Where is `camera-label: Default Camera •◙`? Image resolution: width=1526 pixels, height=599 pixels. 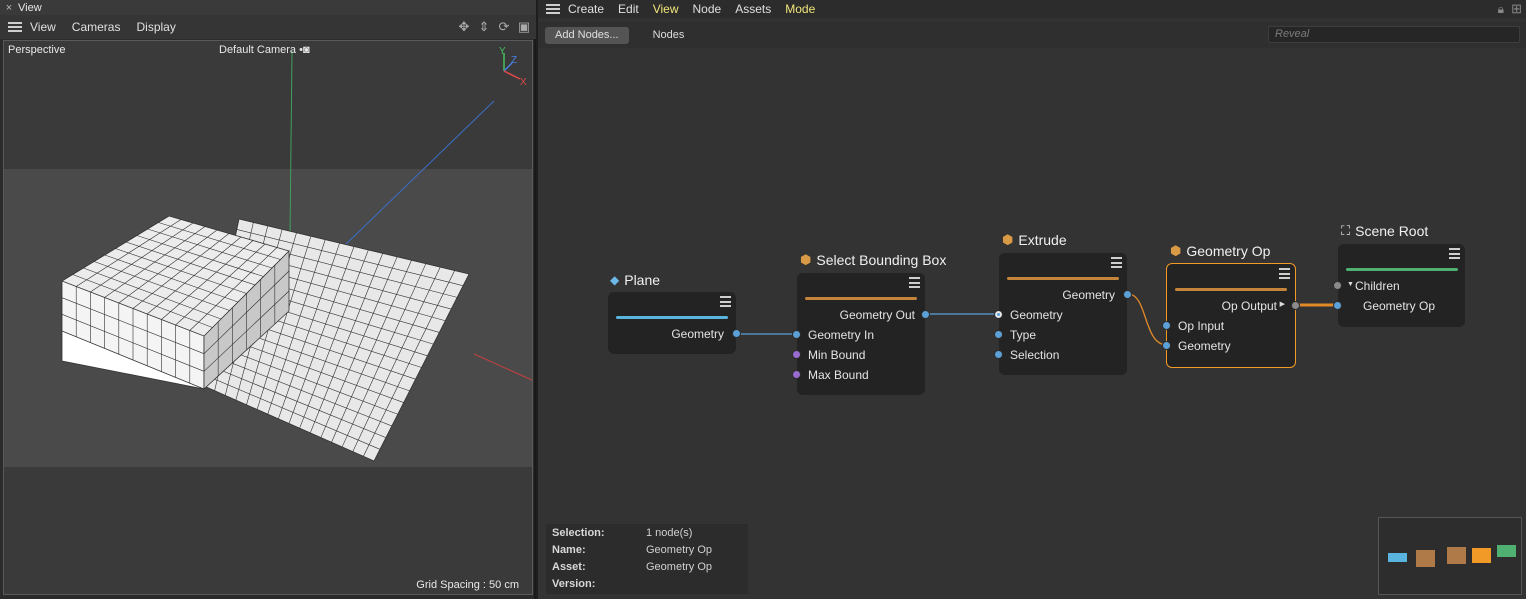
camera-label: Default Camera •◙ is located at coordinates (264, 50).